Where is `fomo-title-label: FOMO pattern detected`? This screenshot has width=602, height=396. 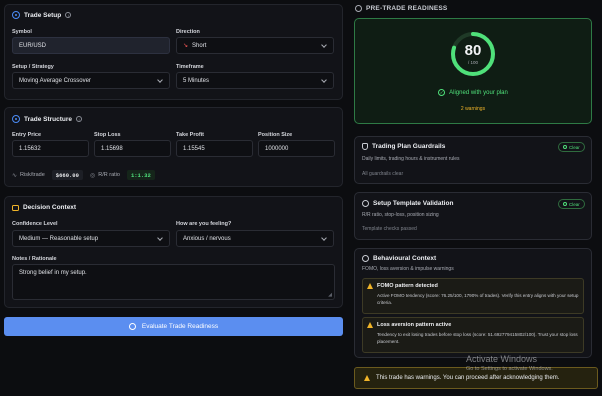 fomo-title-label: FOMO pattern detected is located at coordinates (407, 286).